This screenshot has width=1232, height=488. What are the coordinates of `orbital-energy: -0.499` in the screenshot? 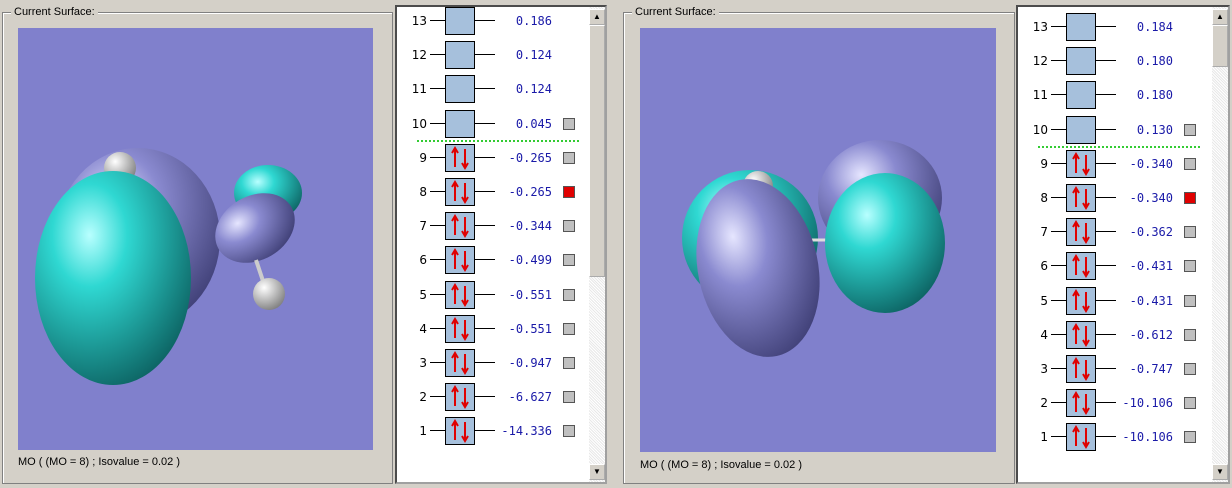 It's located at (530, 260).